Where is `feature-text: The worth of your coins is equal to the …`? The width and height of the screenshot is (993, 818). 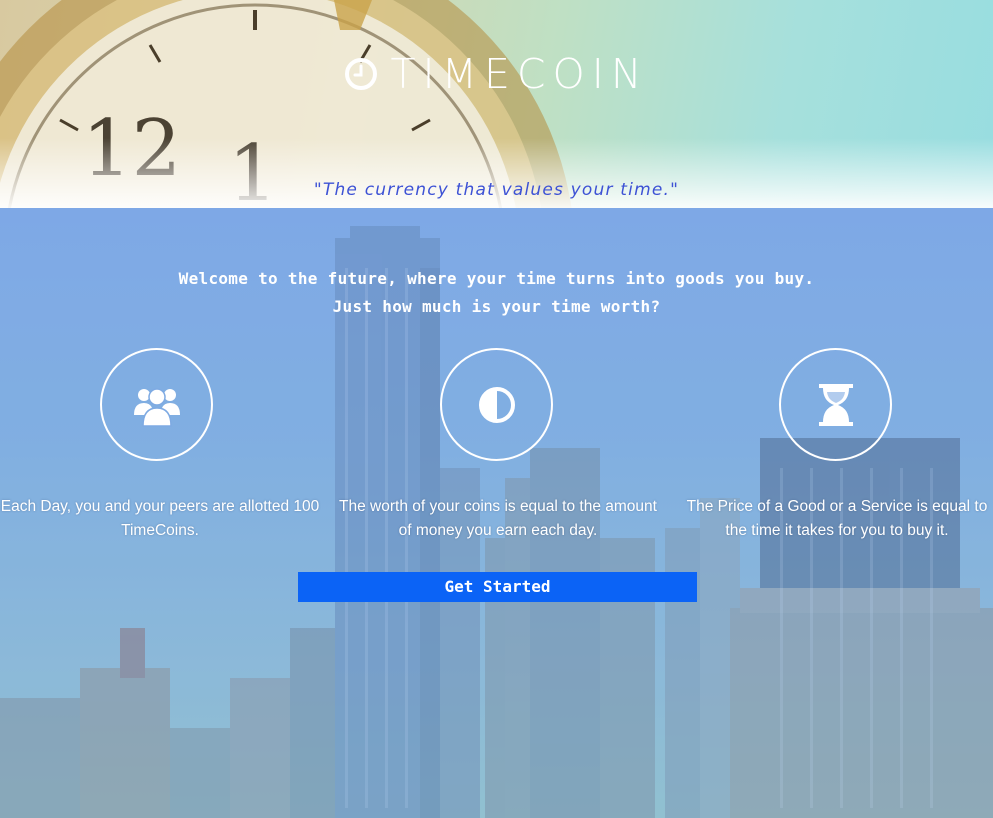 feature-text: The worth of your coins is equal to the … is located at coordinates (498, 518).